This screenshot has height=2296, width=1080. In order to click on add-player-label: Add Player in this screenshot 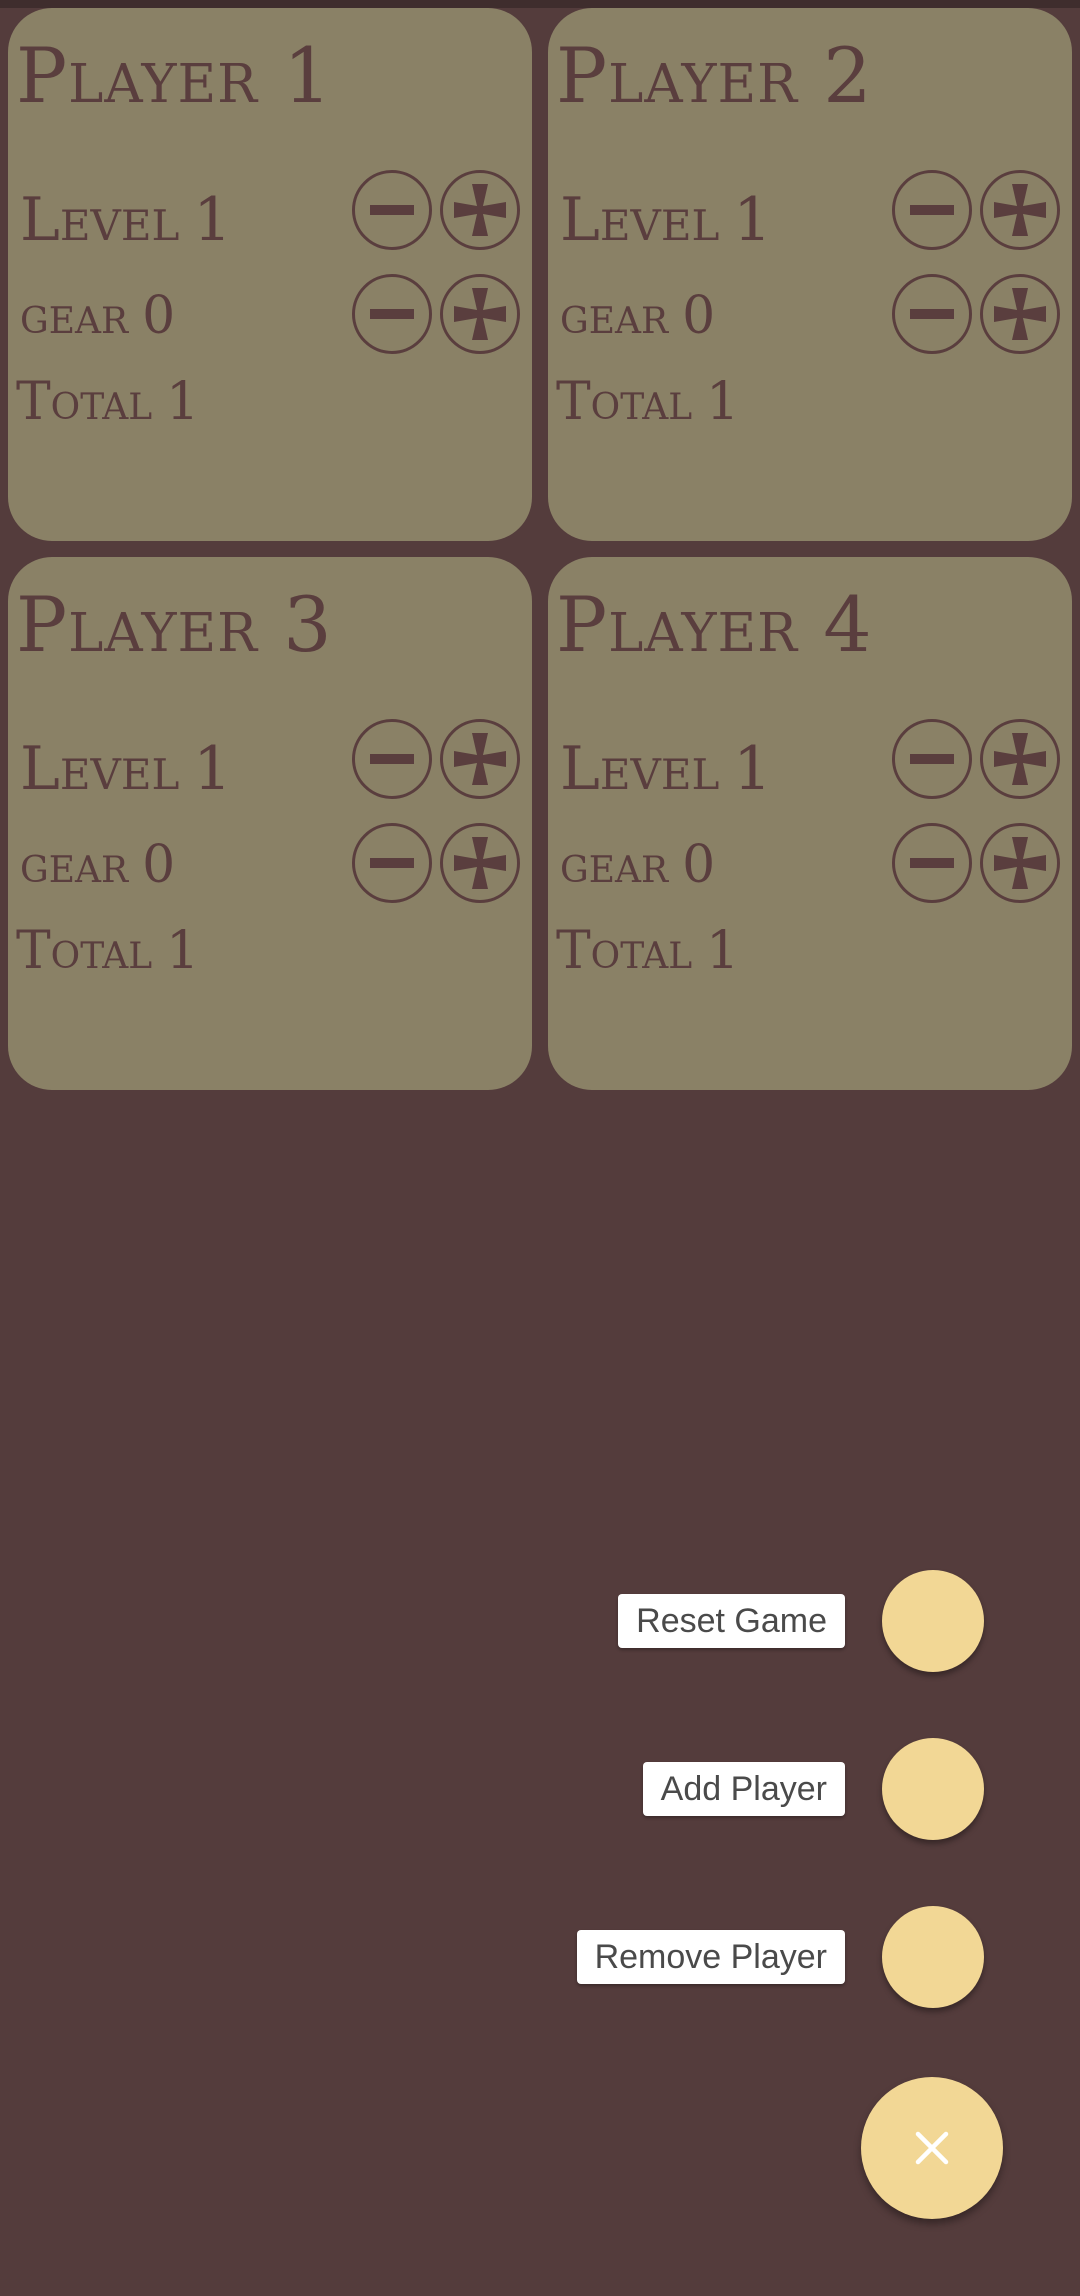, I will do `click(743, 1789)`.